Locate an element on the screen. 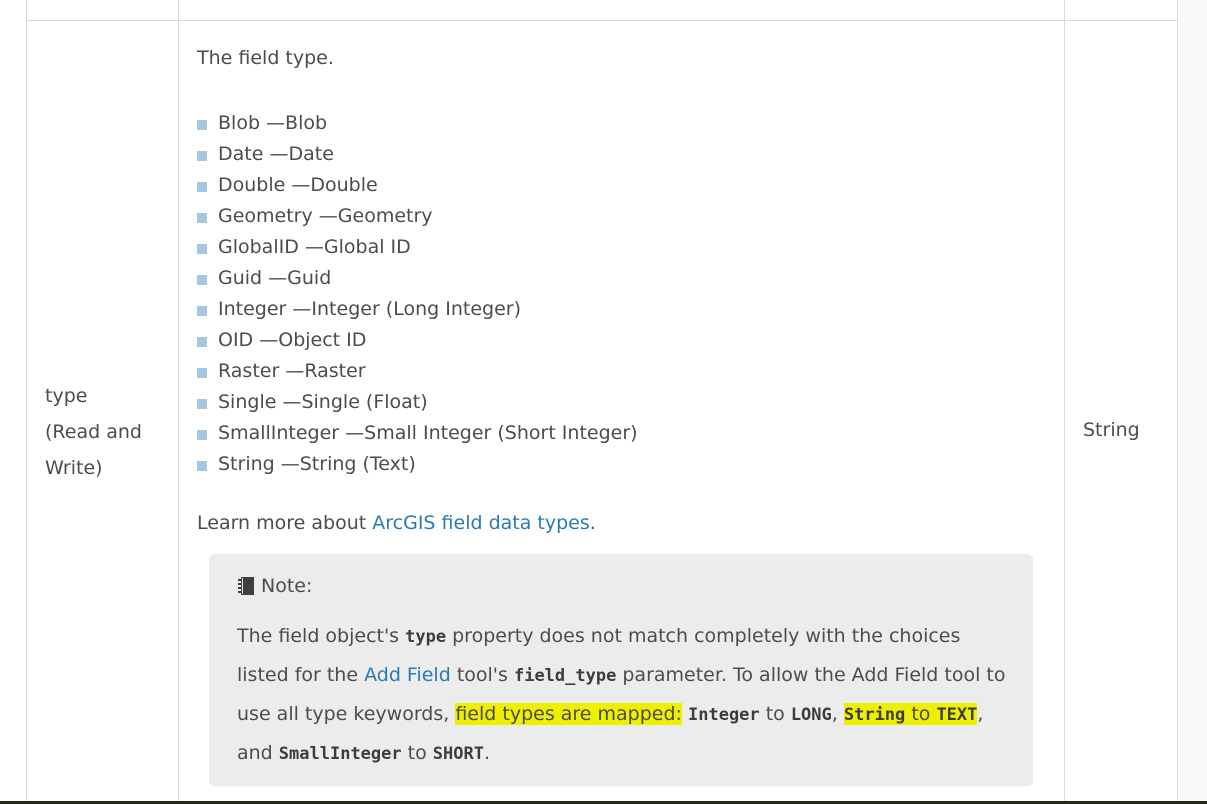 Image resolution: width=1207 pixels, height=804 pixels. field-type-key: SmallInteger is located at coordinates (279, 433).